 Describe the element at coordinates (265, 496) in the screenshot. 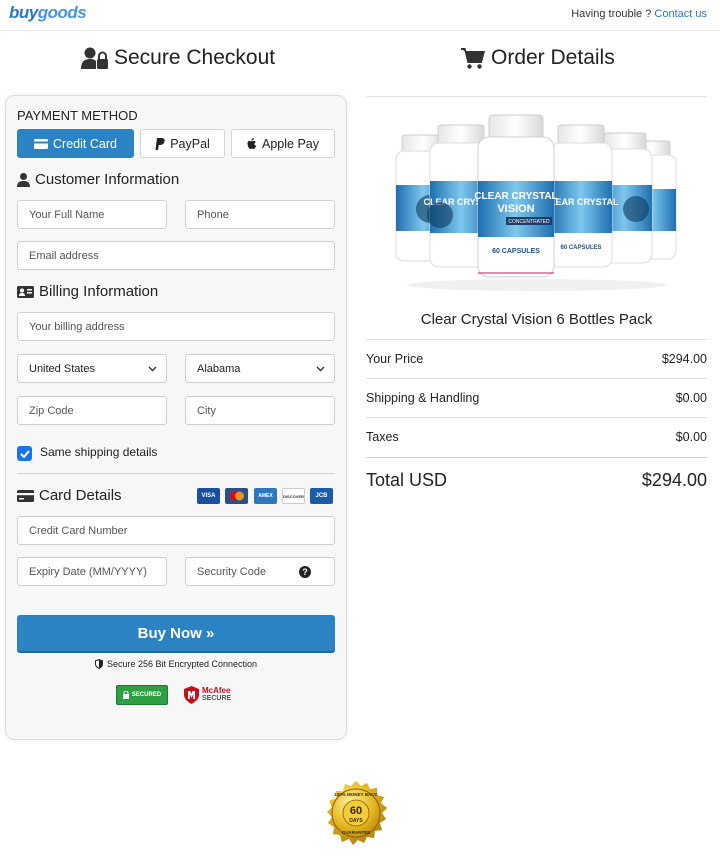

I see `amex-icon: AMEX` at that location.